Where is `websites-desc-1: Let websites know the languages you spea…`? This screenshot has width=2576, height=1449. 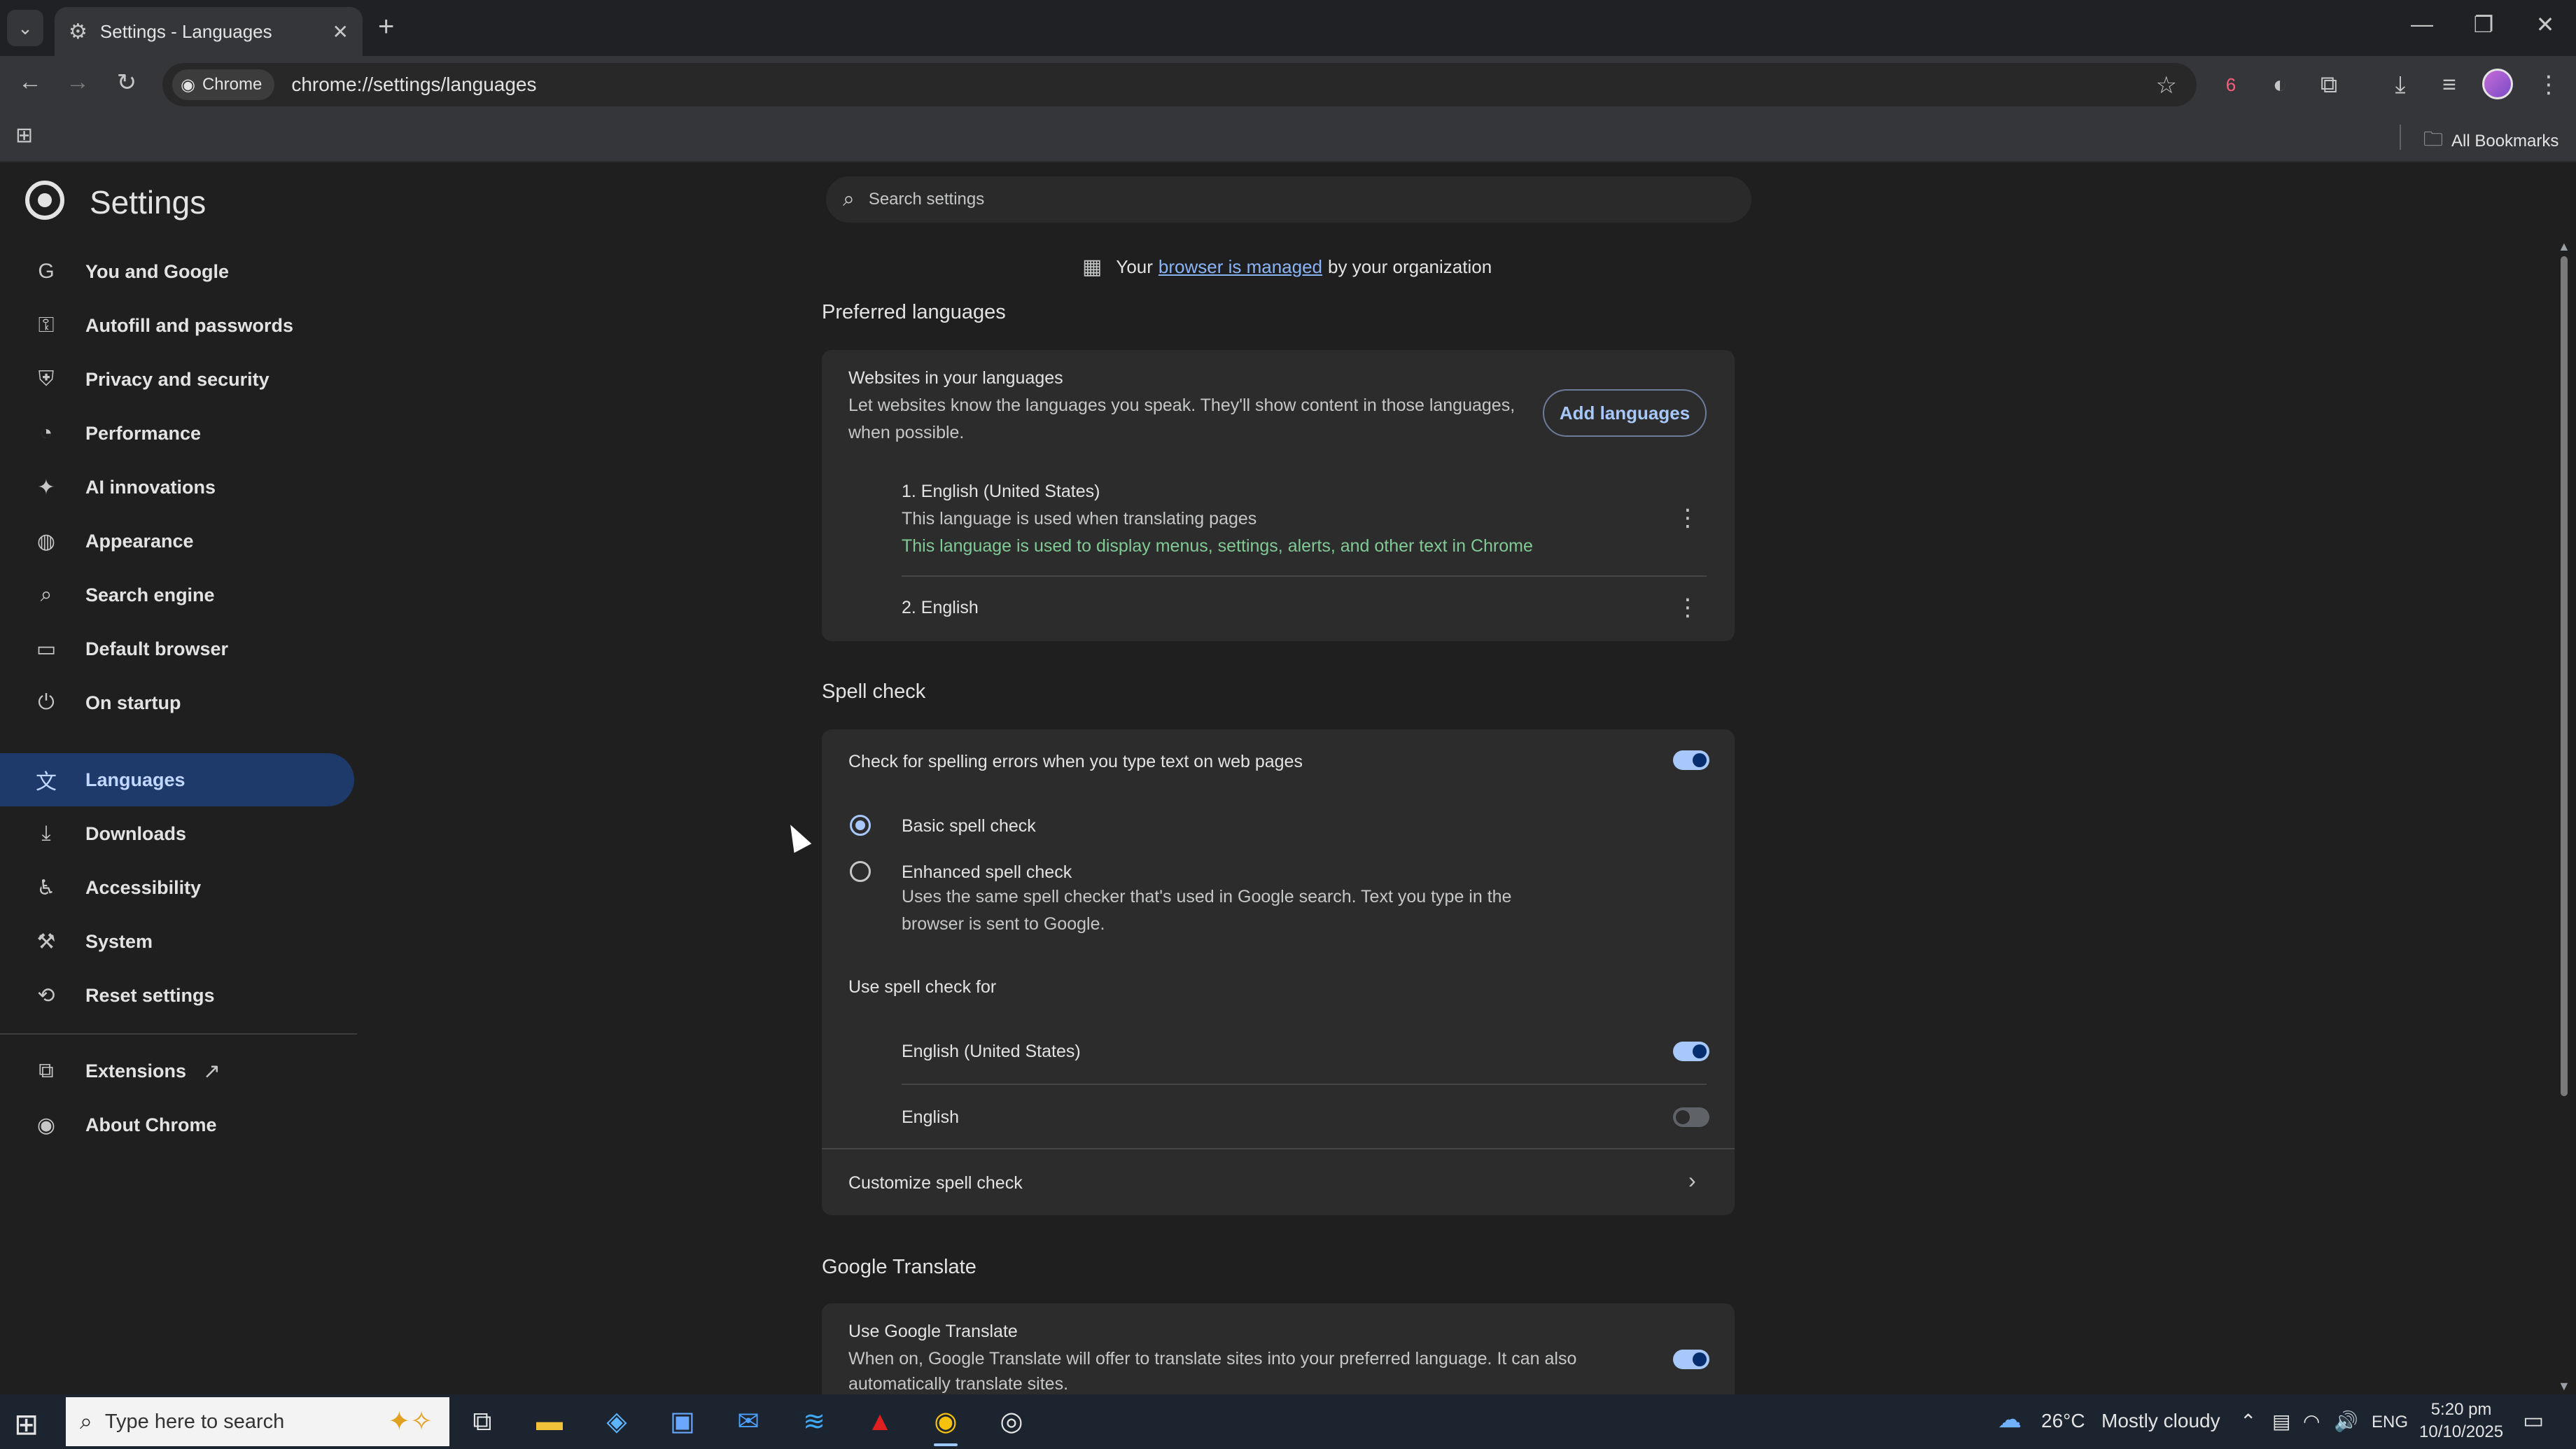 websites-desc-1: Let websites know the languages you spea… is located at coordinates (1182, 405).